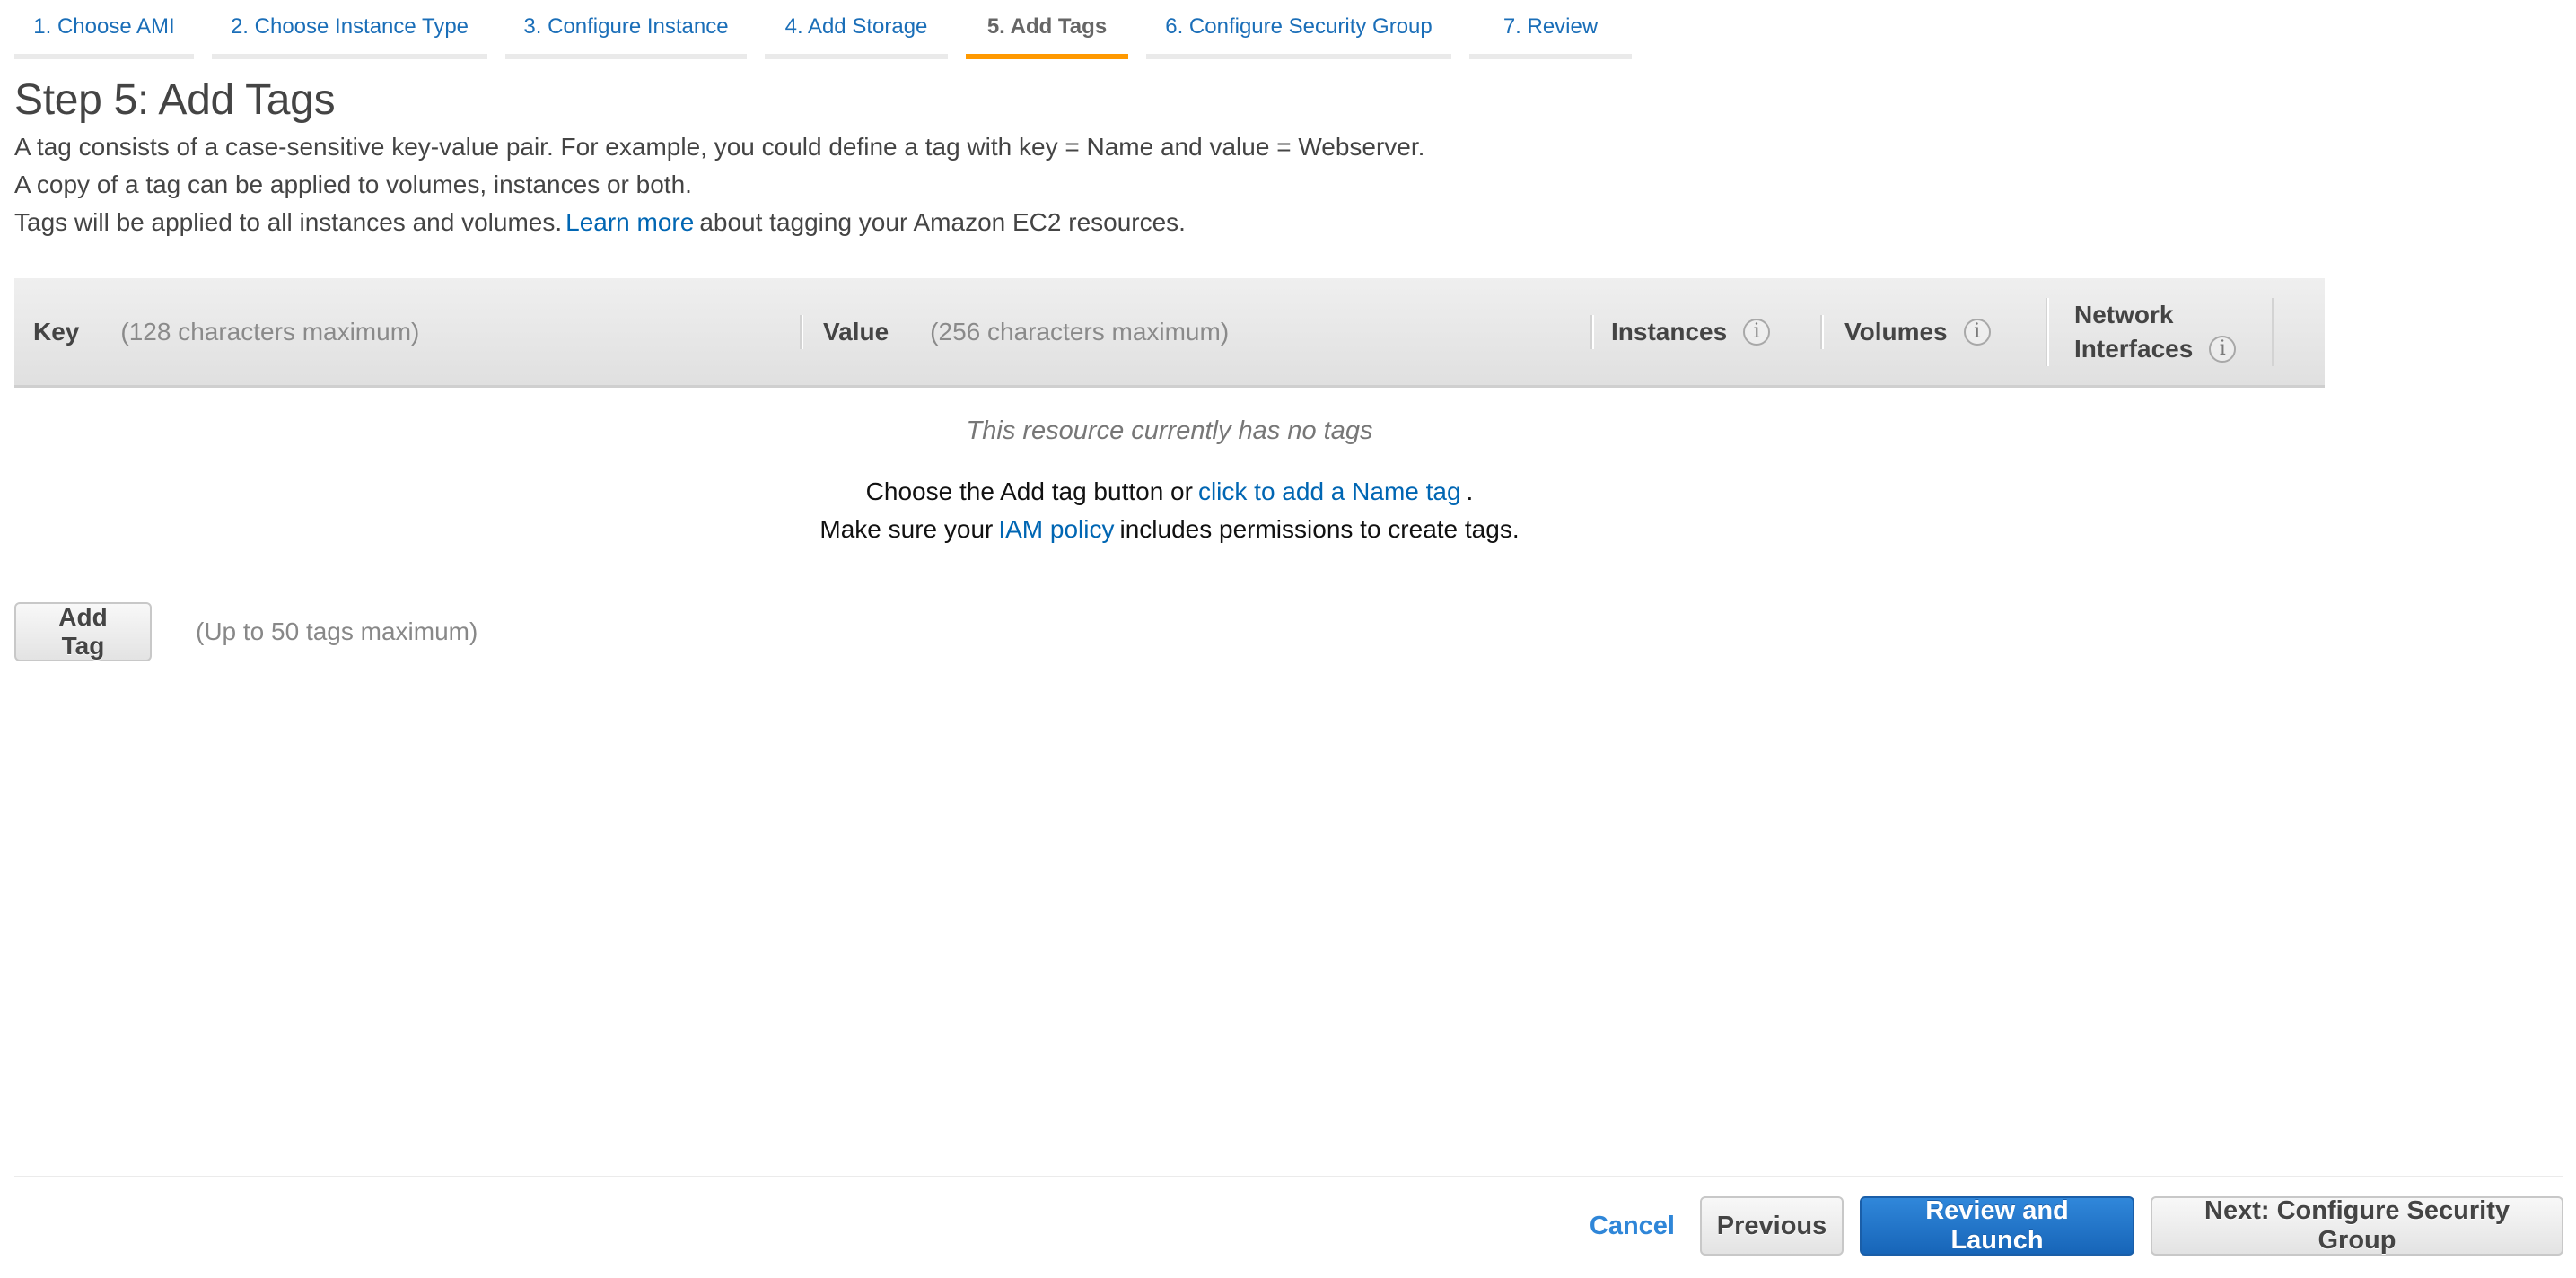 This screenshot has width=2576, height=1278. I want to click on no-tags-message: This resource currently has no tags, so click(1169, 431).